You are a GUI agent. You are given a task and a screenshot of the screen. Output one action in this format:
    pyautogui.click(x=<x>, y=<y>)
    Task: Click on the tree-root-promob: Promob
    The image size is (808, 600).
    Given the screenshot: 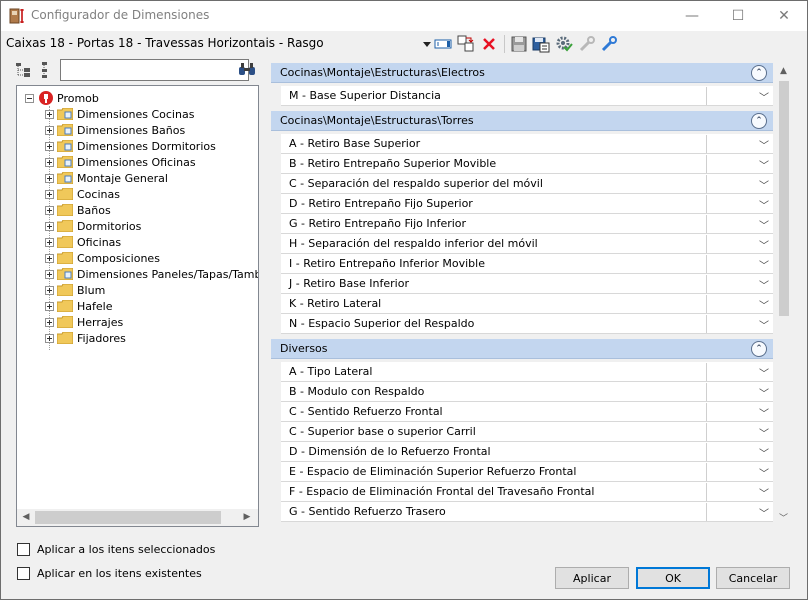 What is the action you would take?
    pyautogui.click(x=62, y=98)
    